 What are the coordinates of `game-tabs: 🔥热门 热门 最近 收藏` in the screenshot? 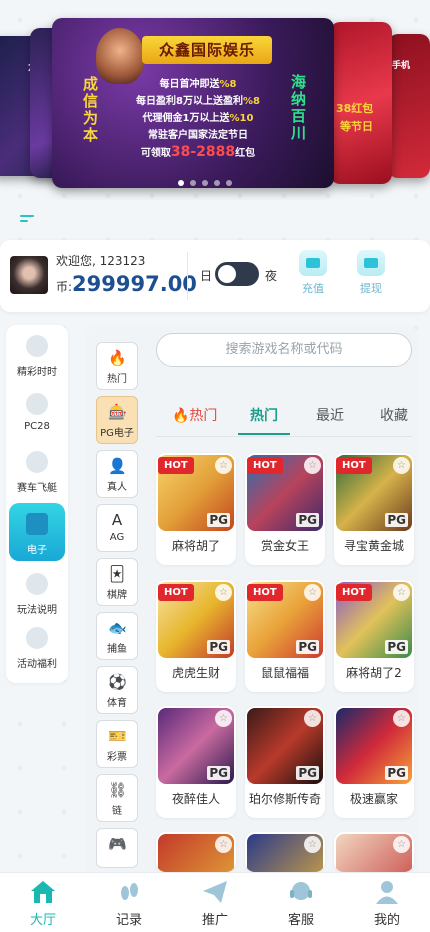 It's located at (287, 415).